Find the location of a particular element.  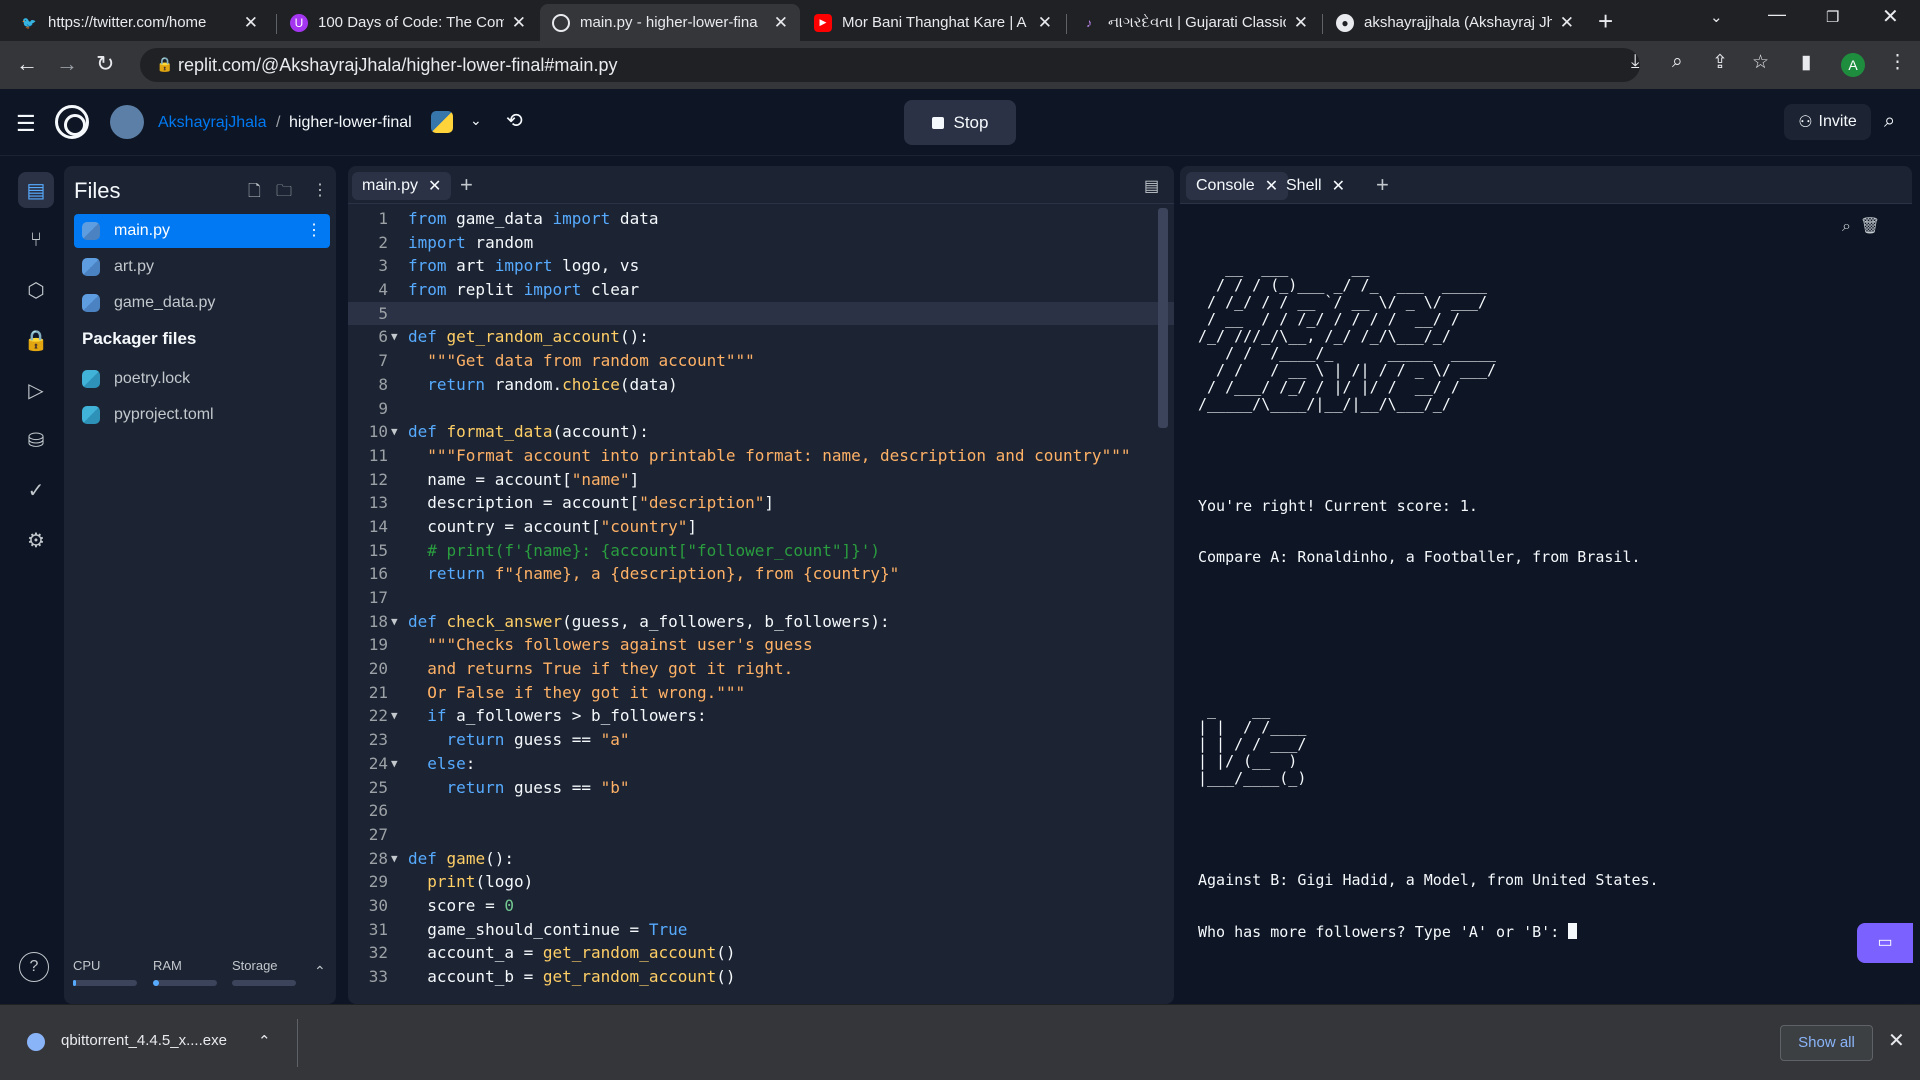

browser-tab-github: ● akshayrajjhala (Akshayraj Jh ✕ is located at coordinates (1455, 22).